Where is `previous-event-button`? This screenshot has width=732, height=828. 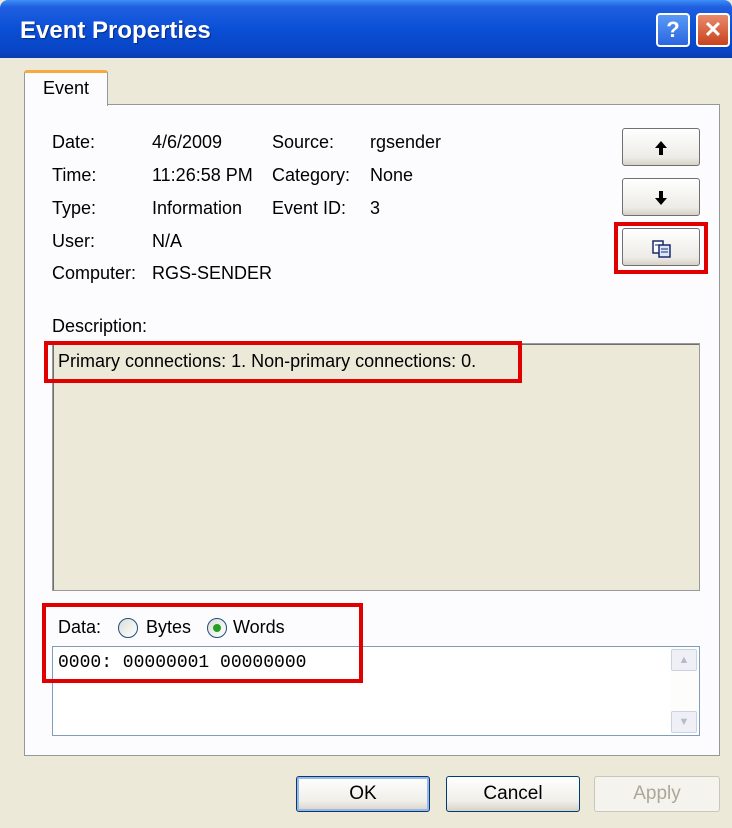 previous-event-button is located at coordinates (661, 147).